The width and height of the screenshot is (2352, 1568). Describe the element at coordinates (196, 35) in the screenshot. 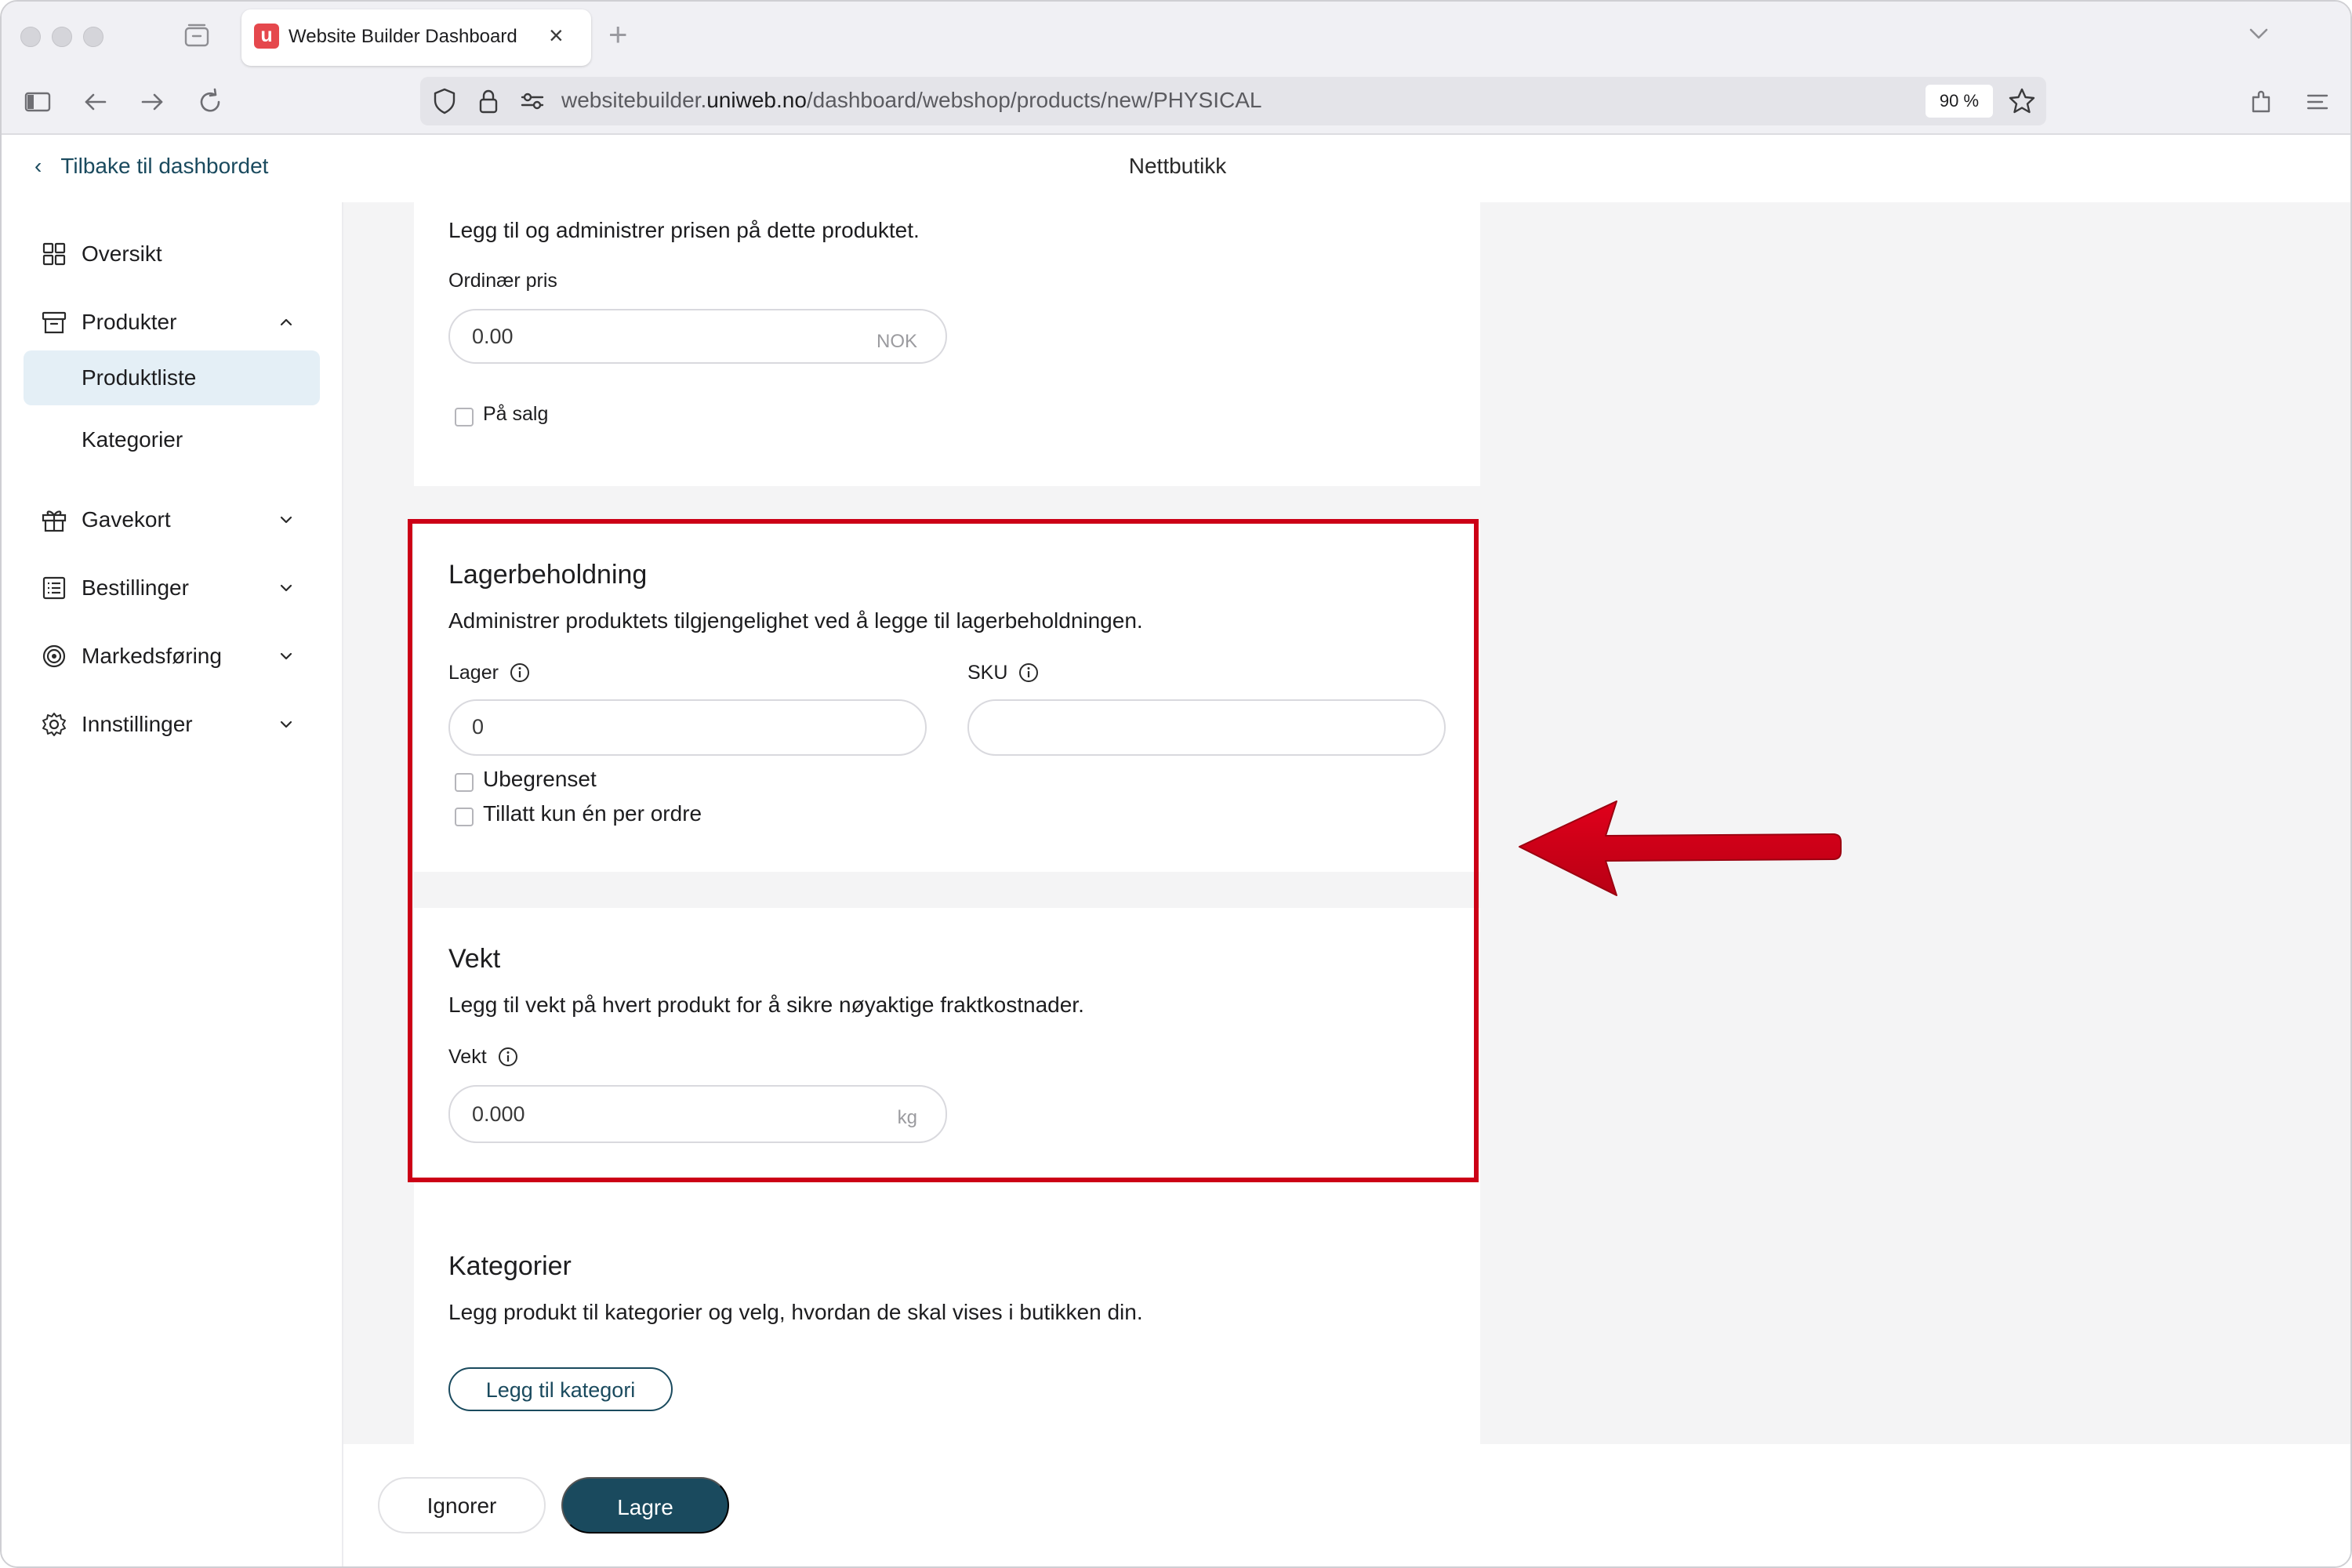

I see `tab-overview-icon` at that location.